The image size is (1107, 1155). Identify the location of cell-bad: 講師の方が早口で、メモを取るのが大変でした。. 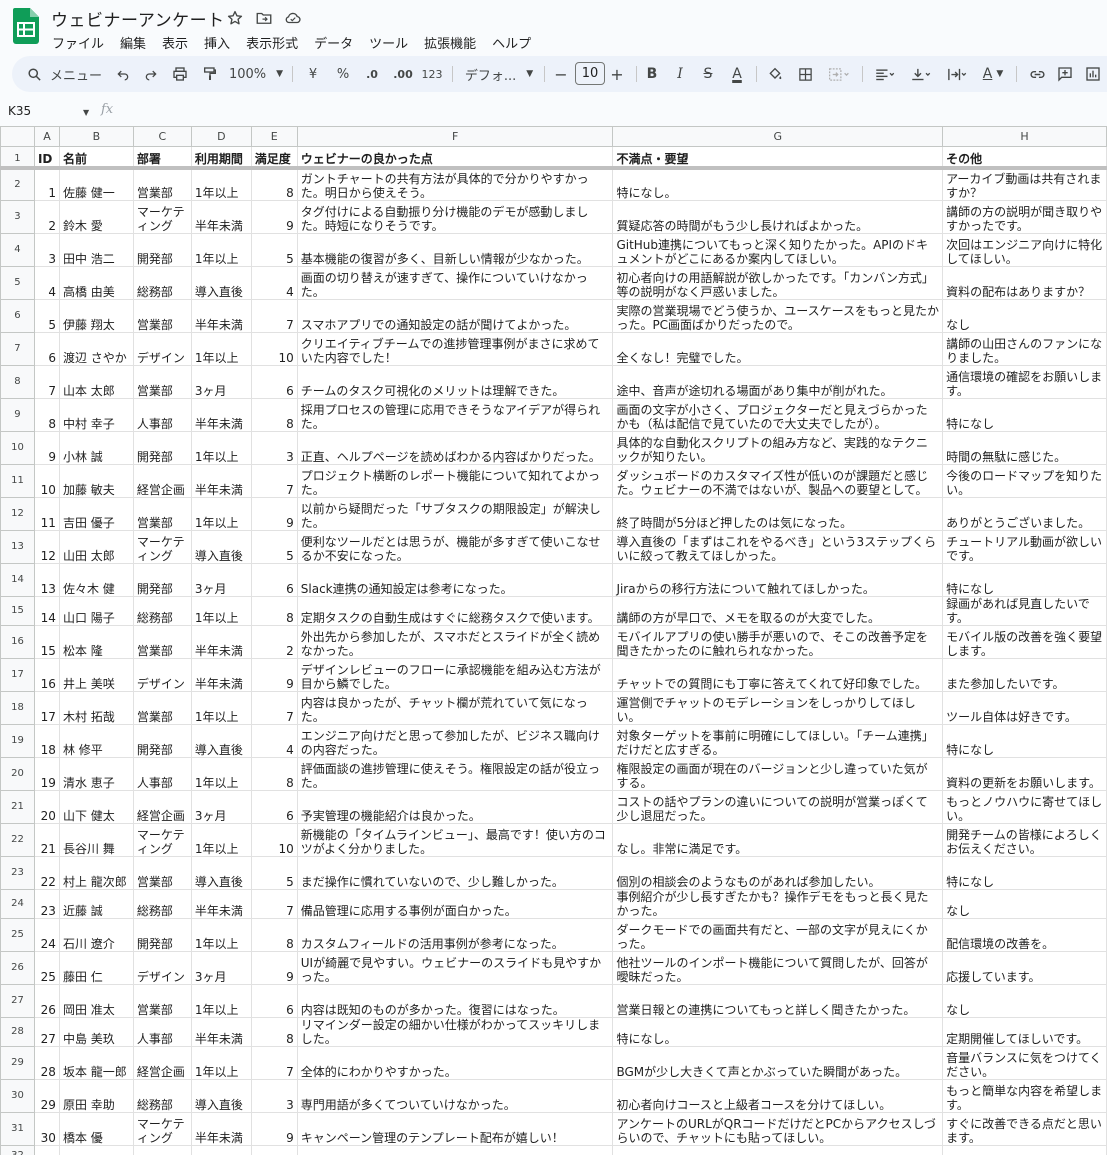
(778, 611).